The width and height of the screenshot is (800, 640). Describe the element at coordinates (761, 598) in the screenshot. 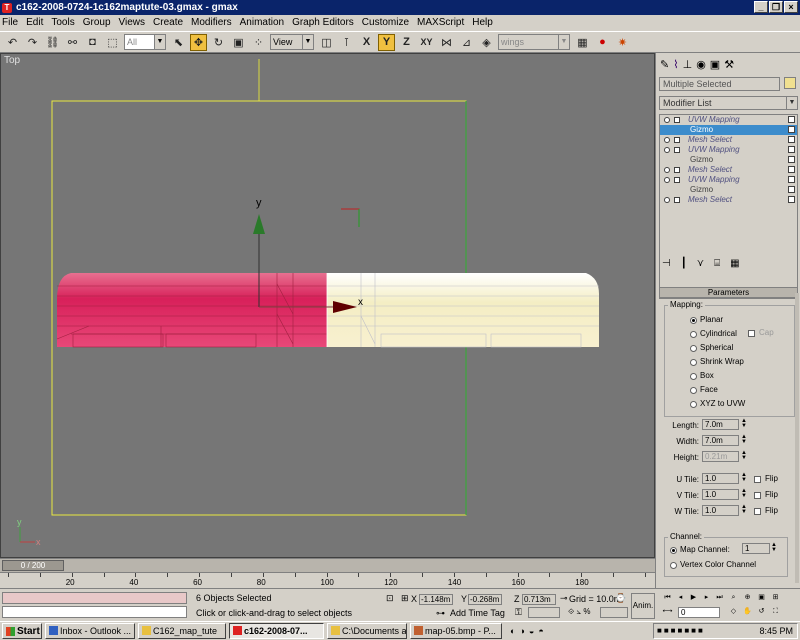

I see `zoom-extents-icon: ▣` at that location.